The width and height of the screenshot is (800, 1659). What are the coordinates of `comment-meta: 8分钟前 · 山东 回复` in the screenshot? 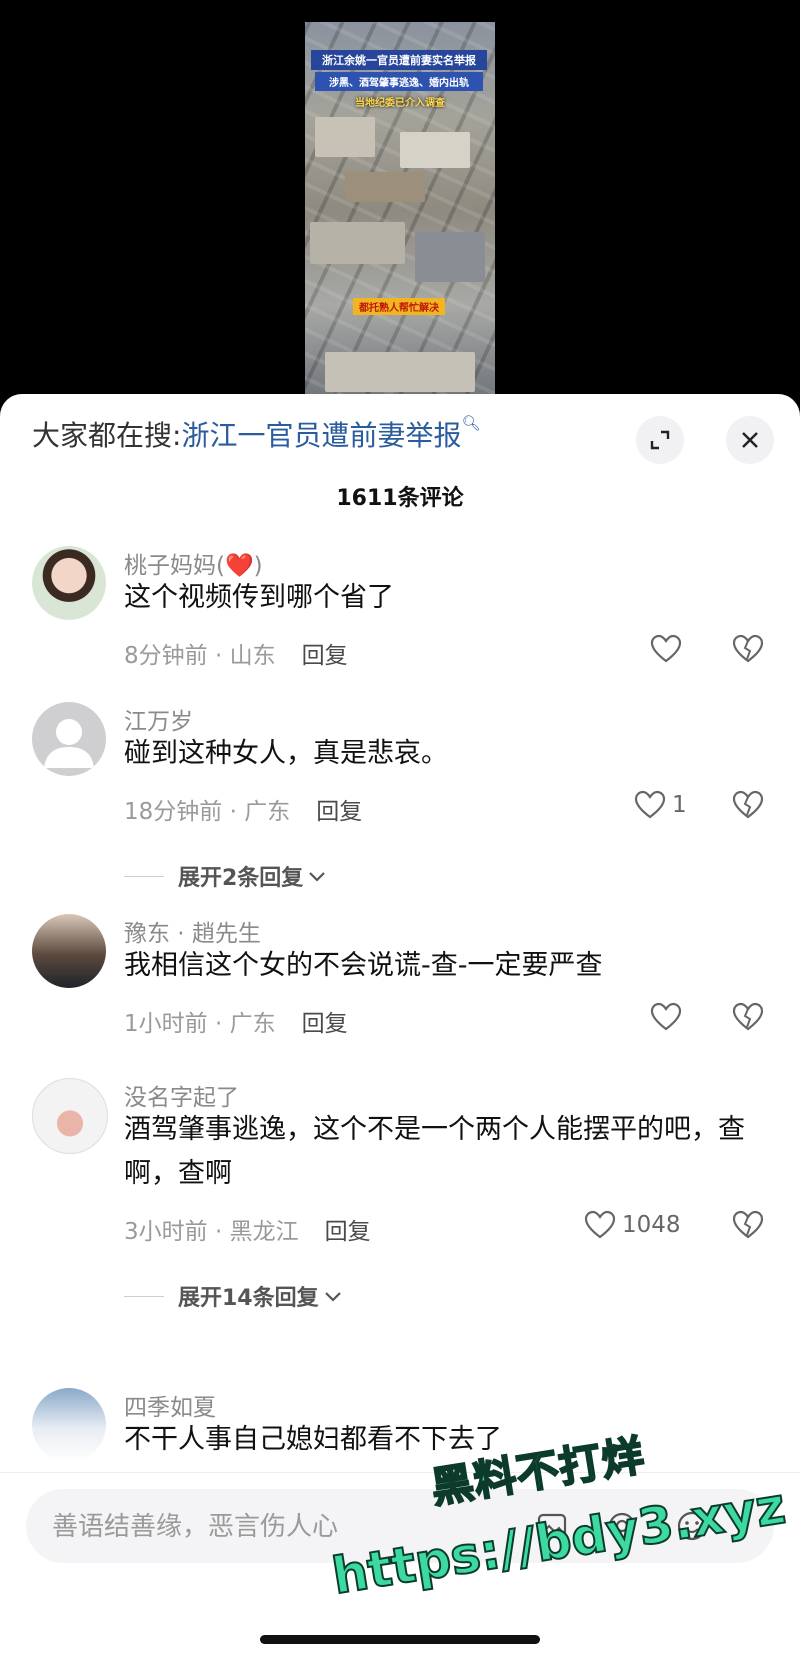 It's located at (236, 653).